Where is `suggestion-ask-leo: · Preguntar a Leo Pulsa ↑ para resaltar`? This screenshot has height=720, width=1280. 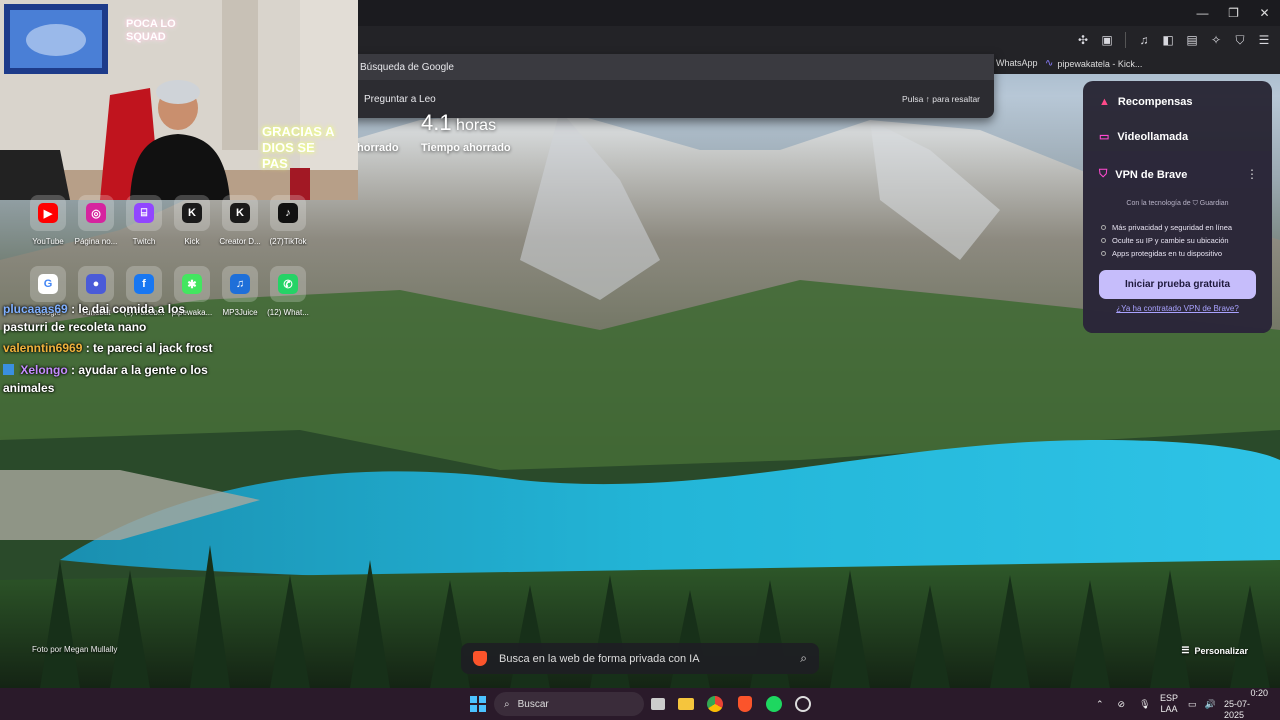 suggestion-ask-leo: · Preguntar a Leo Pulsa ↑ para resaltar is located at coordinates (667, 99).